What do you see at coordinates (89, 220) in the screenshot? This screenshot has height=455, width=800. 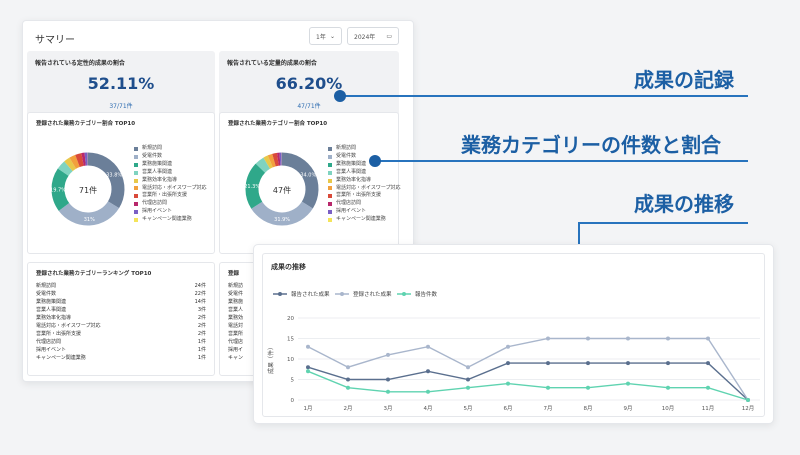 I see `donut-left-slice-label: 31%` at bounding box center [89, 220].